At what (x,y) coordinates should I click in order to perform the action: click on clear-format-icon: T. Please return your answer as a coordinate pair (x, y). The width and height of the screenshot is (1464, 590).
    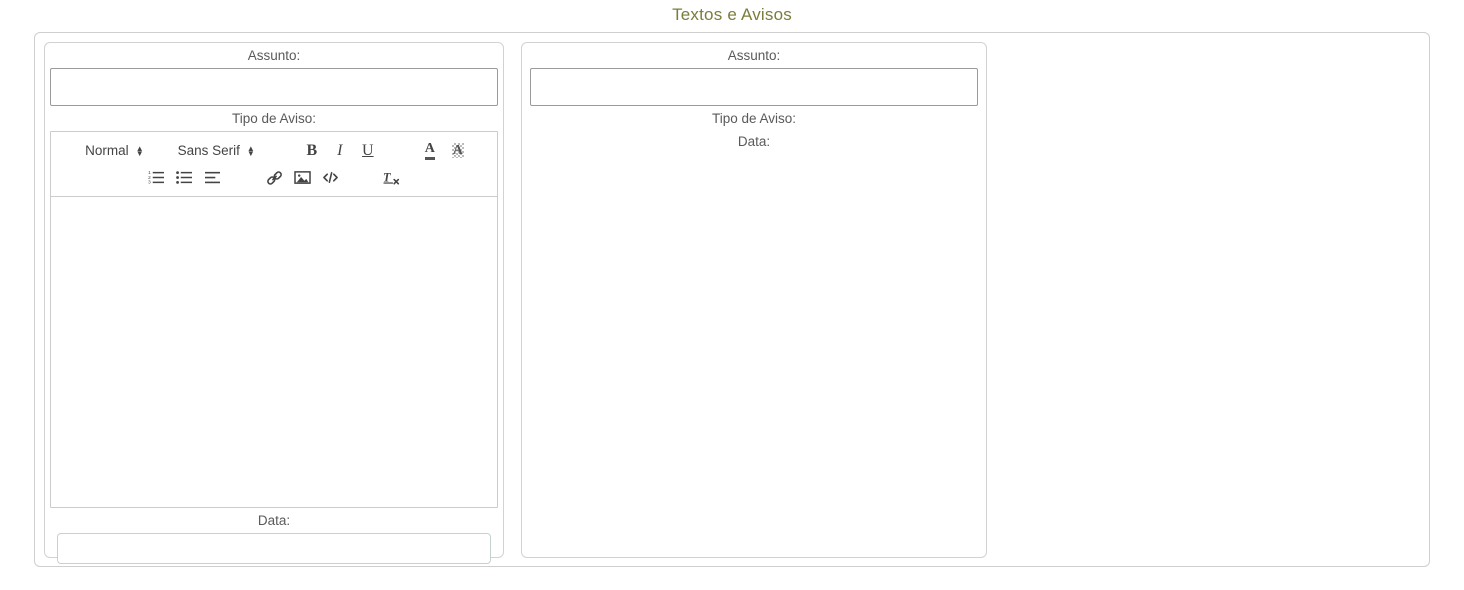
    Looking at the image, I should click on (391, 177).